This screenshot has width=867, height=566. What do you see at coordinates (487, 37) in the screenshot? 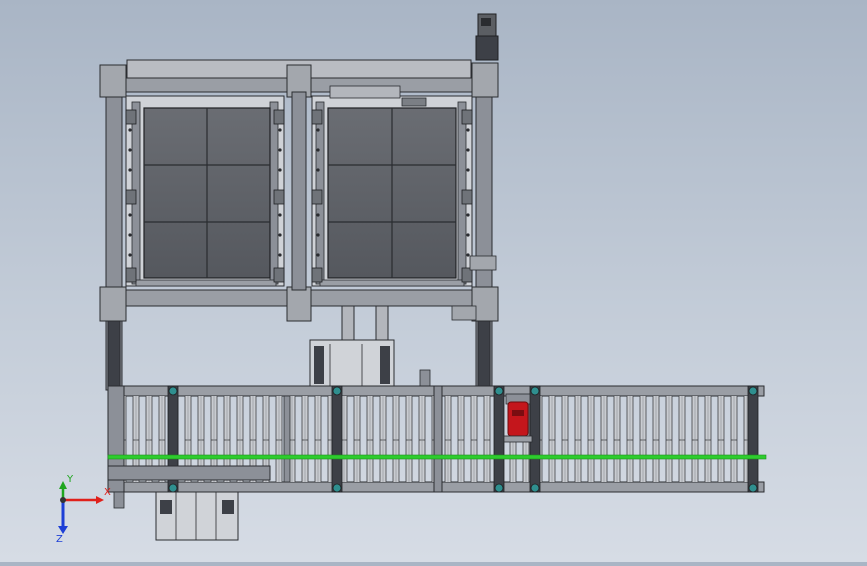
I see `servo-motor` at bounding box center [487, 37].